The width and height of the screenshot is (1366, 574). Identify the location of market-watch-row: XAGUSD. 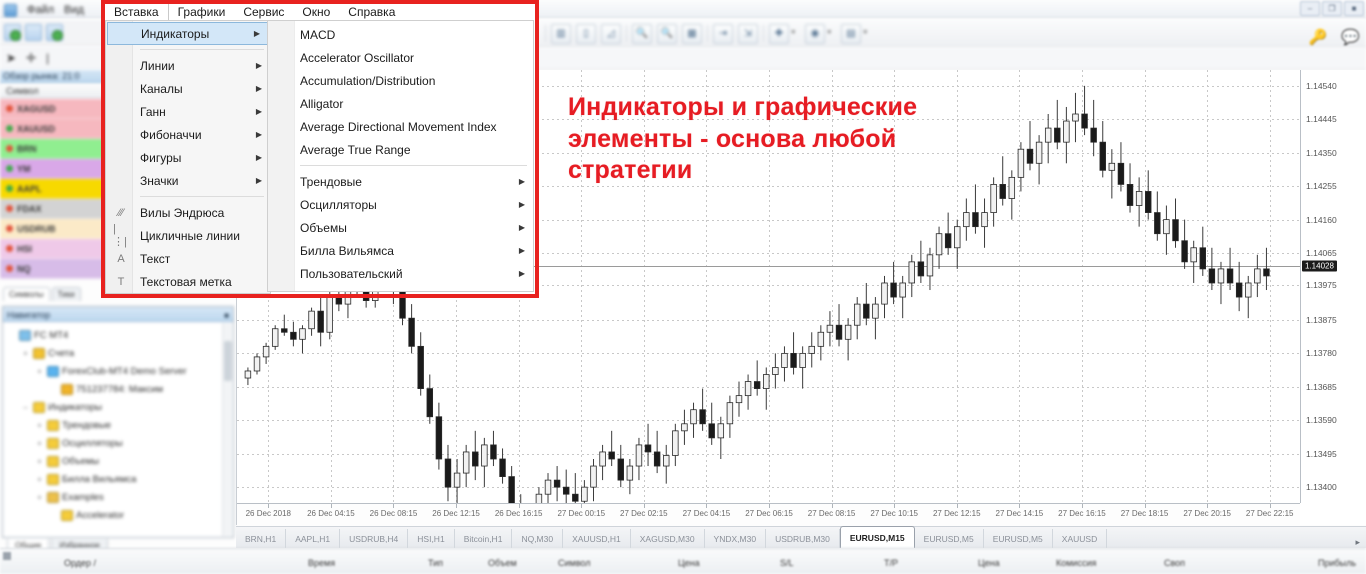
(52, 109).